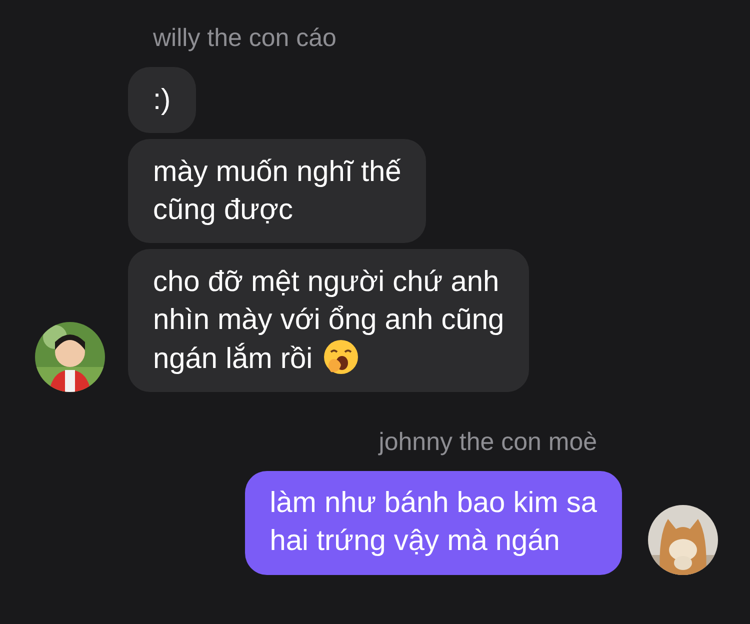 The width and height of the screenshot is (750, 624). What do you see at coordinates (487, 443) in the screenshot?
I see `sender-name: johnny the con moè` at bounding box center [487, 443].